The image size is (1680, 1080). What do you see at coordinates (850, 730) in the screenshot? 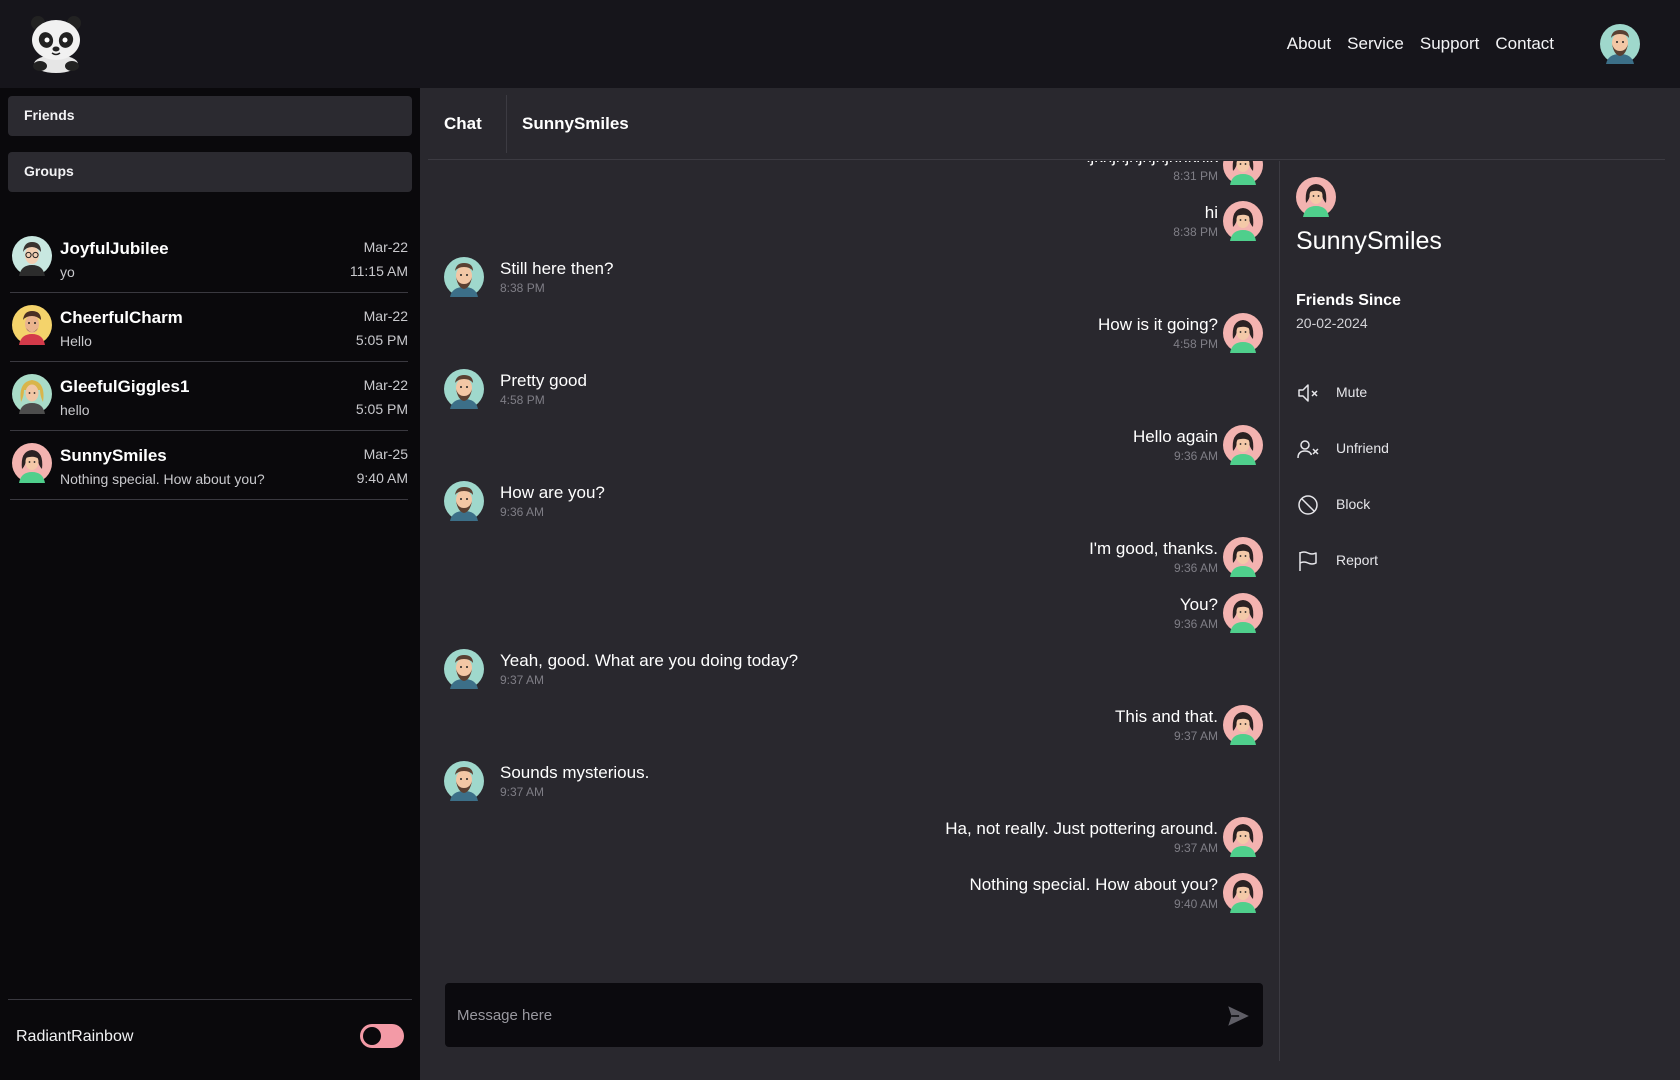
I see `message-sent: This and that. 9:37 AM` at bounding box center [850, 730].